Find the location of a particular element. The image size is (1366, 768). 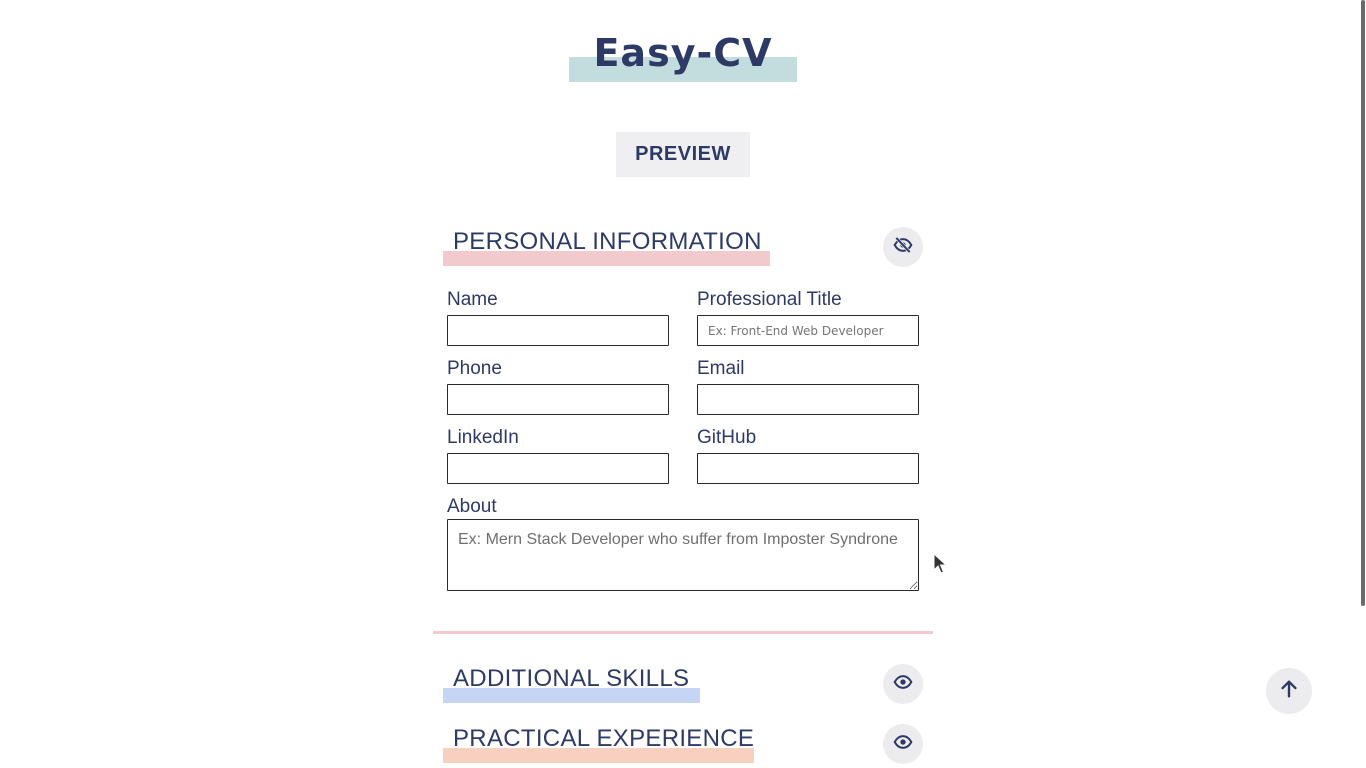

scrollbar-thumb is located at coordinates (1363, 303).